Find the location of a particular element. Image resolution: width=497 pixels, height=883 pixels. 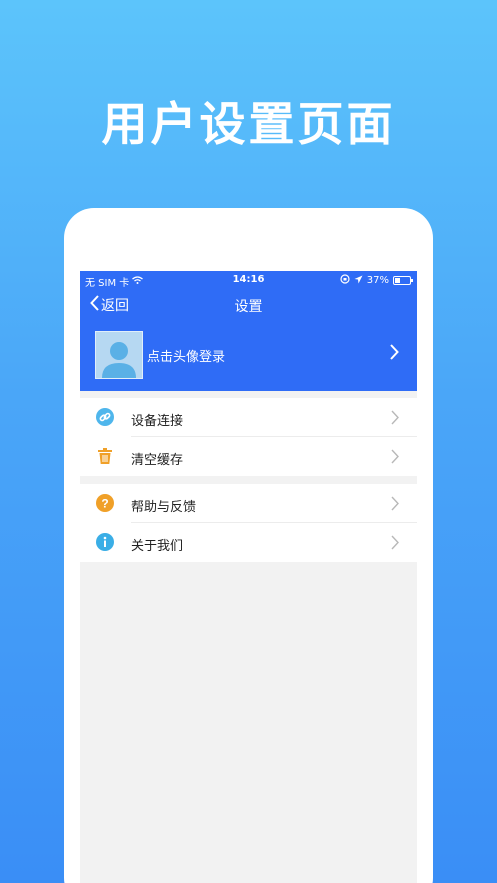

battery-icon is located at coordinates (403, 280).